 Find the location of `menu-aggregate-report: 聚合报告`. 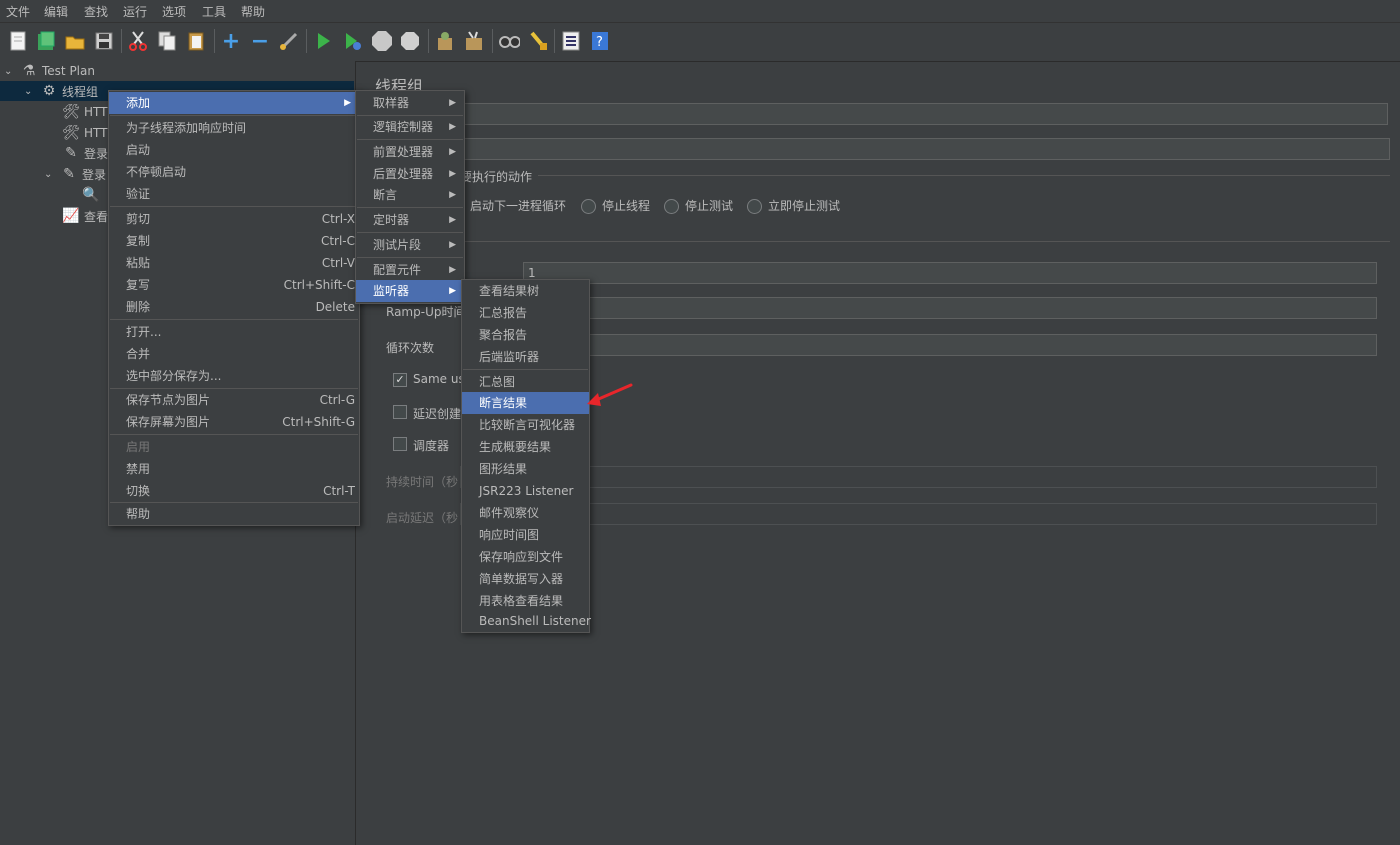

menu-aggregate-report: 聚合报告 is located at coordinates (525, 335).